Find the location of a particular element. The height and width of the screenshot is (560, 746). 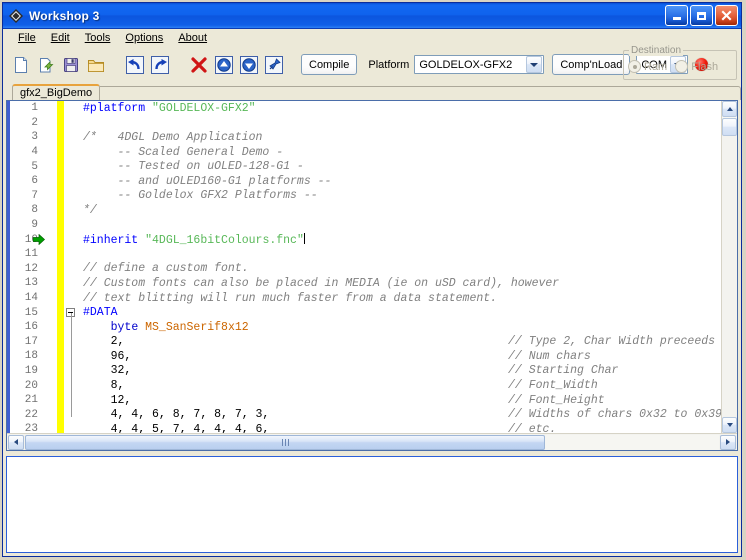

code-line: 3 /* 4DGL Demo Application is located at coordinates (364, 137).